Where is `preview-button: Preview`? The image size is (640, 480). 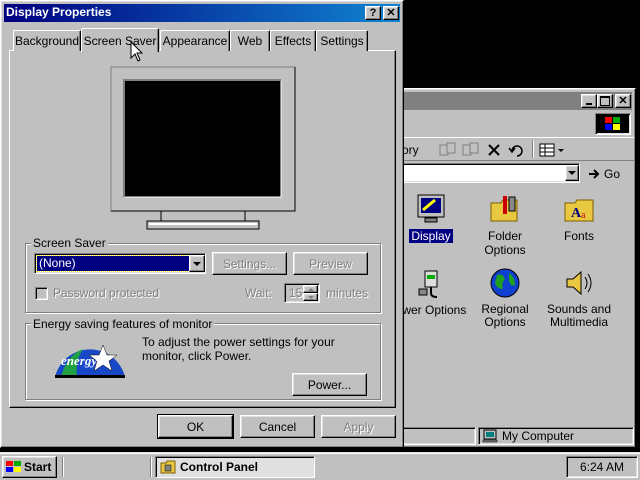
preview-button: Preview is located at coordinates (330, 263).